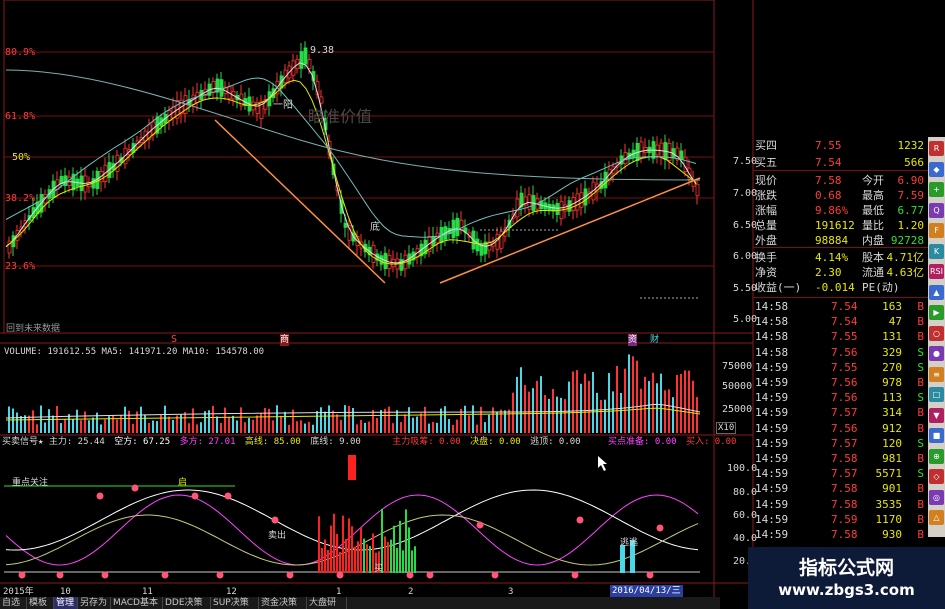 The height and width of the screenshot is (609, 945). I want to click on toolbar-button: ▲, so click(936, 292).